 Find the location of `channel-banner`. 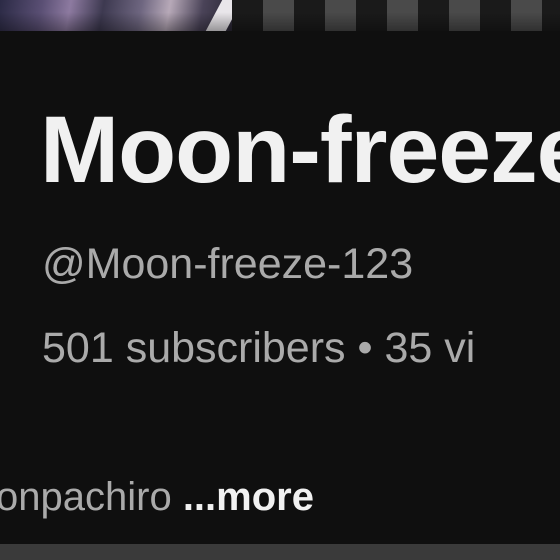

channel-banner is located at coordinates (280, 15).